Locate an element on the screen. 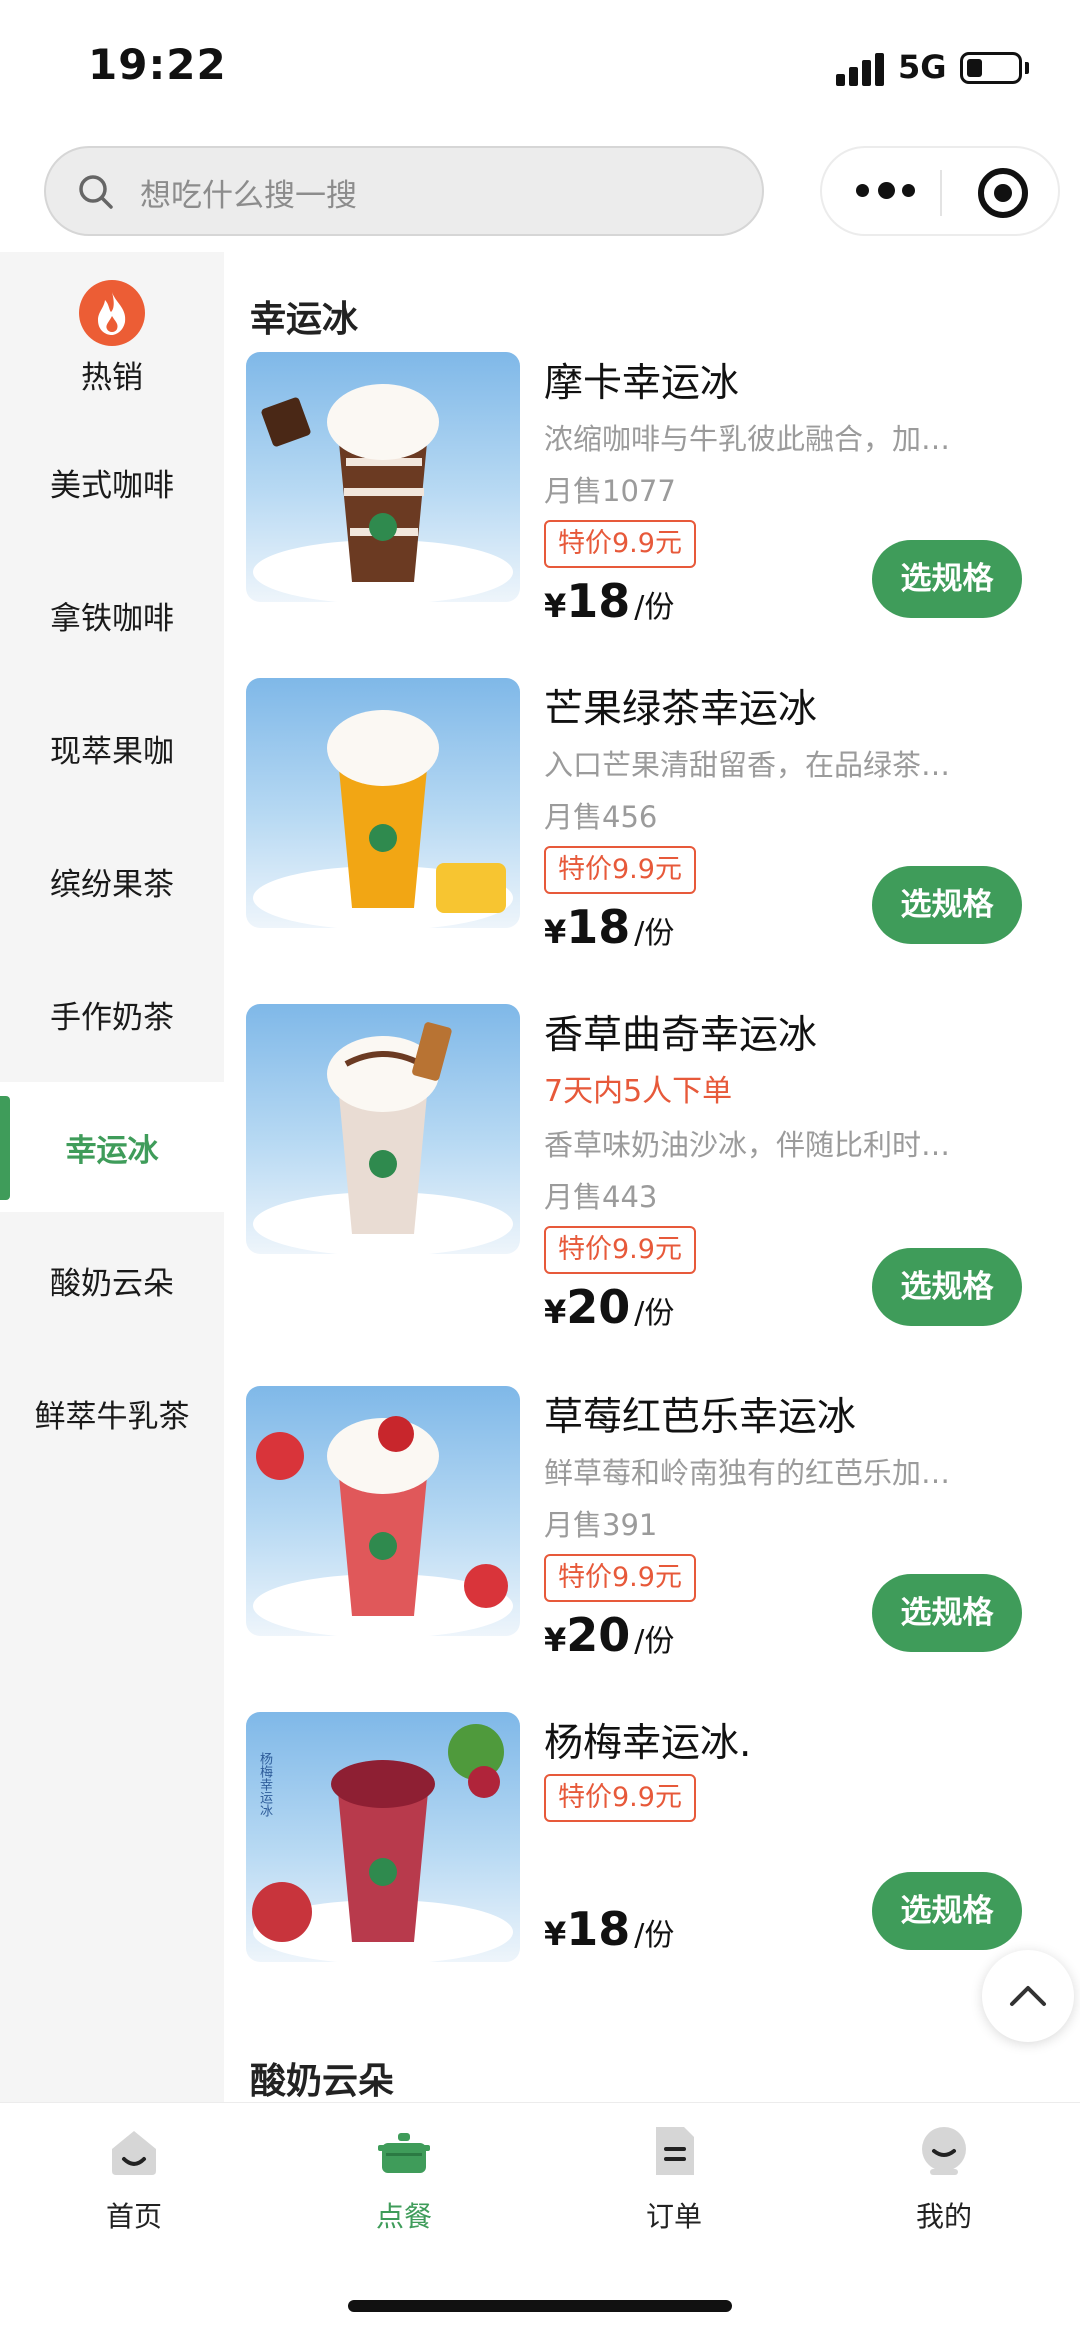 The width and height of the screenshot is (1080, 2337). chevron-up-icon is located at coordinates (1028, 1996).